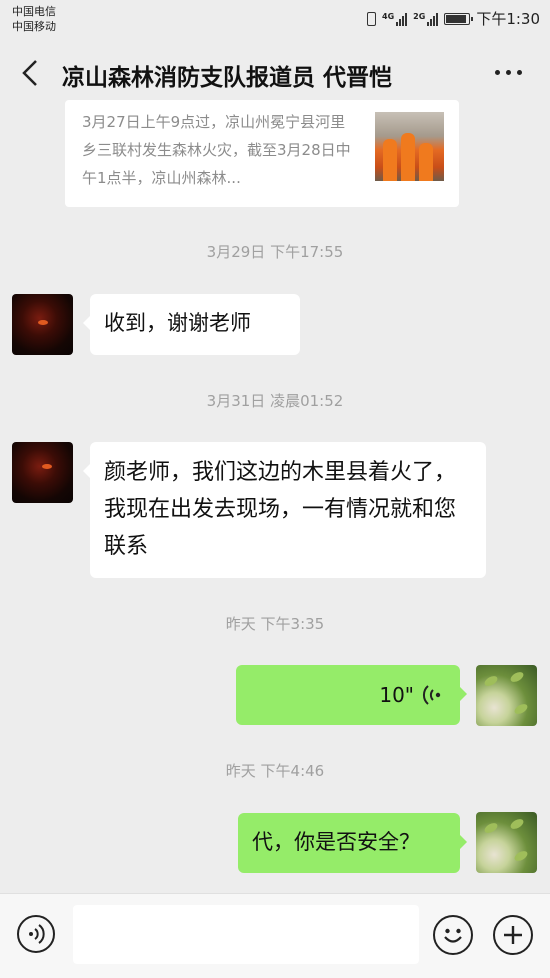 This screenshot has width=550, height=978. Describe the element at coordinates (409, 146) in the screenshot. I see `article-thumbnail` at that location.